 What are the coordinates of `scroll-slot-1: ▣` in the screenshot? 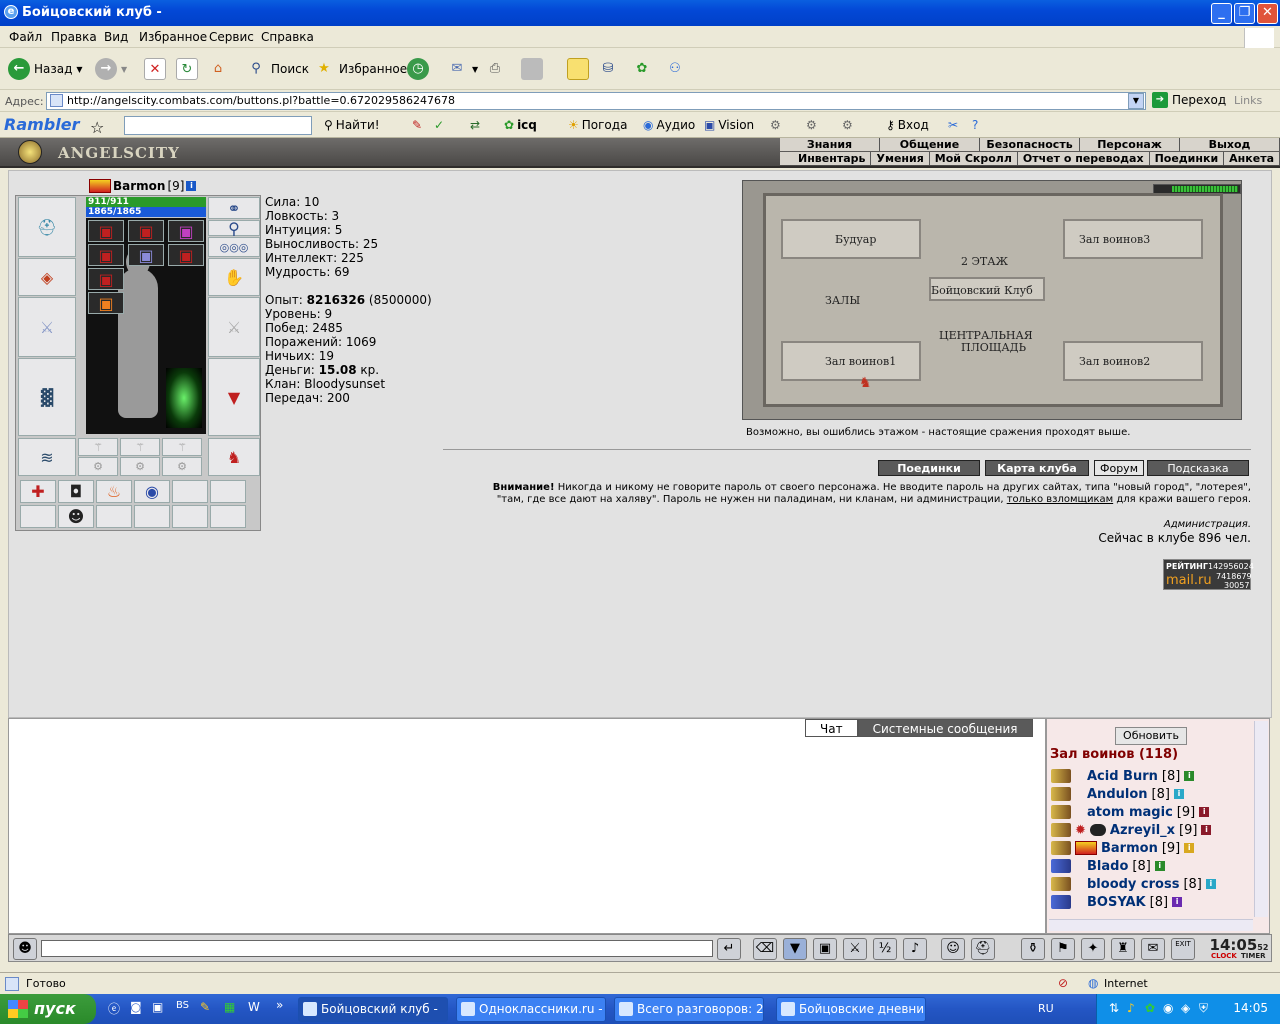 It's located at (106, 231).